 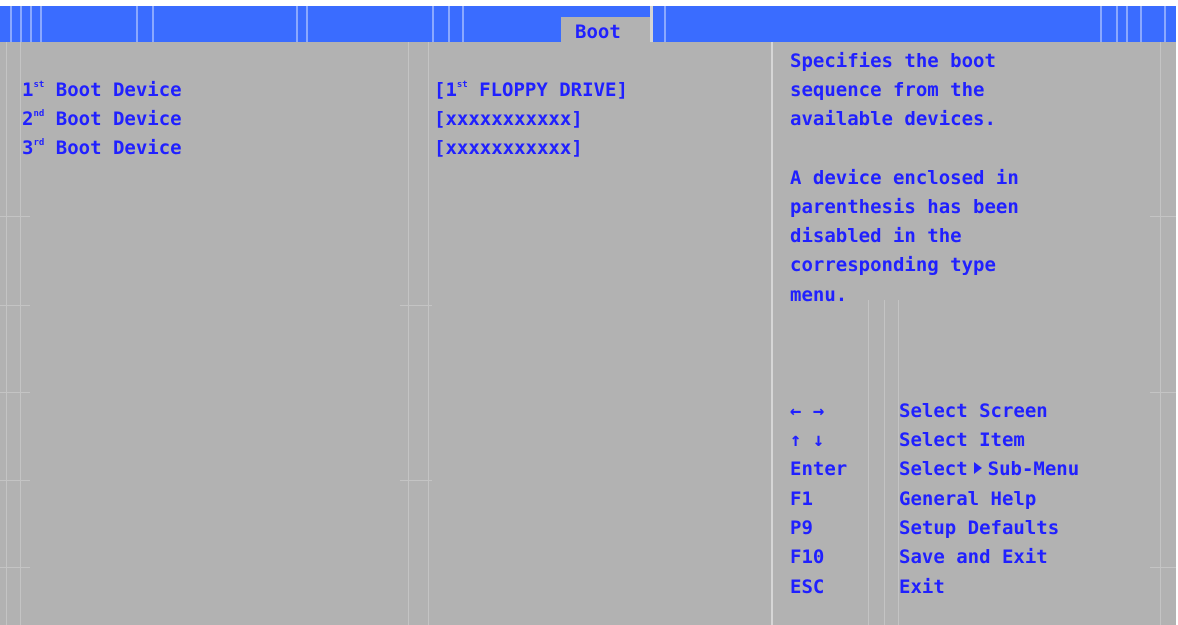 What do you see at coordinates (28, 119) in the screenshot?
I see `ordinal: 2` at bounding box center [28, 119].